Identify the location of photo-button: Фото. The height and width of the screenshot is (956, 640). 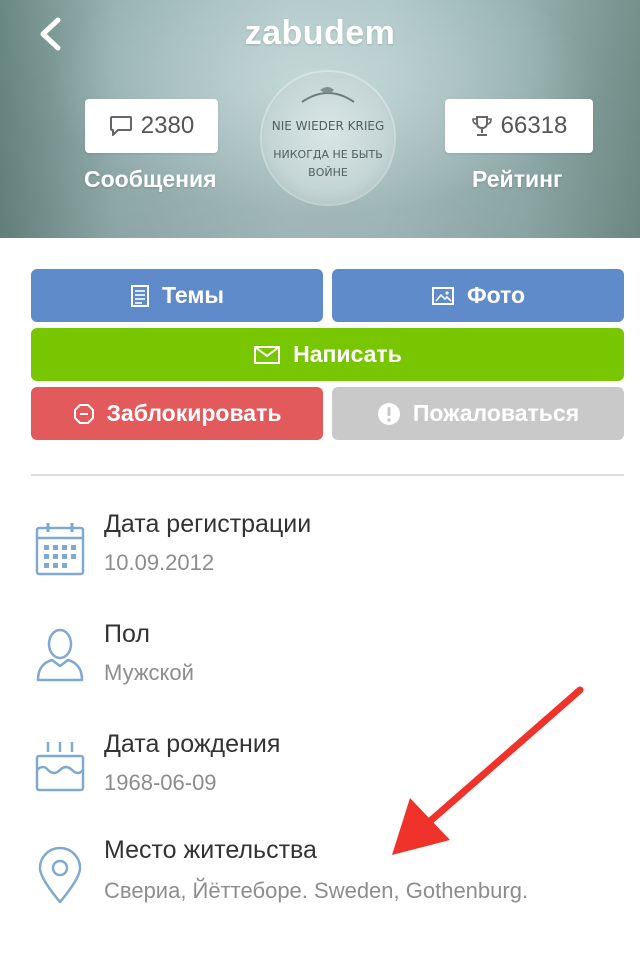
(478, 295).